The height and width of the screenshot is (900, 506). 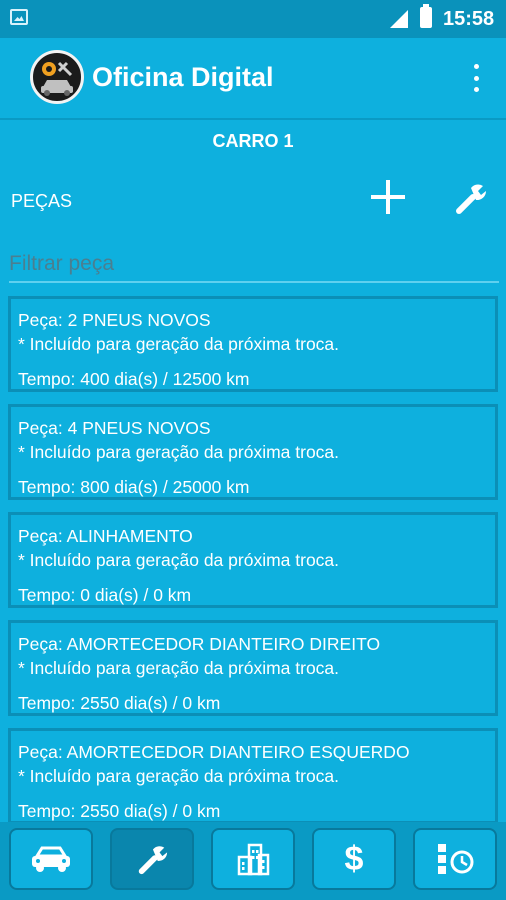 I want to click on part-name: Peça: AMORTECEDOR DIANTEIRO ESQUERDO, so click(x=214, y=752).